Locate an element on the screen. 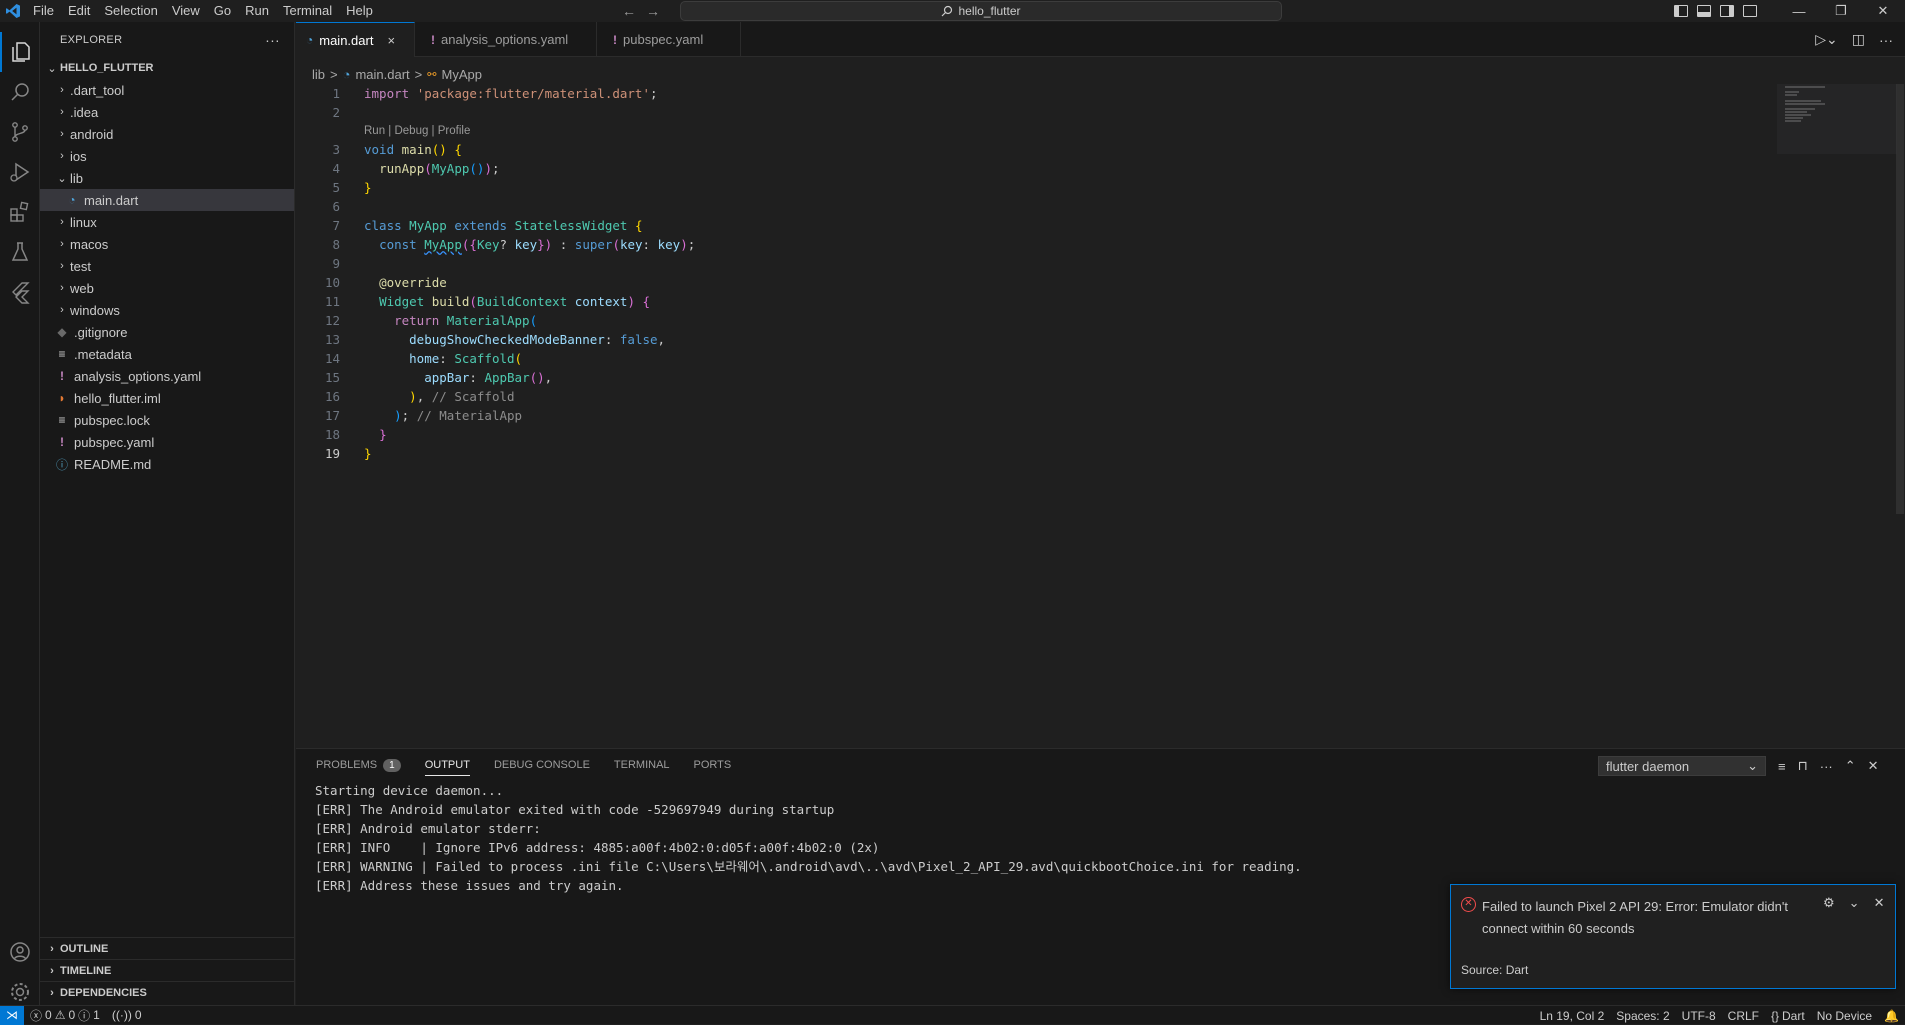 Image resolution: width=1905 pixels, height=1025 pixels. clear-output-icon: ≡ is located at coordinates (1782, 766).